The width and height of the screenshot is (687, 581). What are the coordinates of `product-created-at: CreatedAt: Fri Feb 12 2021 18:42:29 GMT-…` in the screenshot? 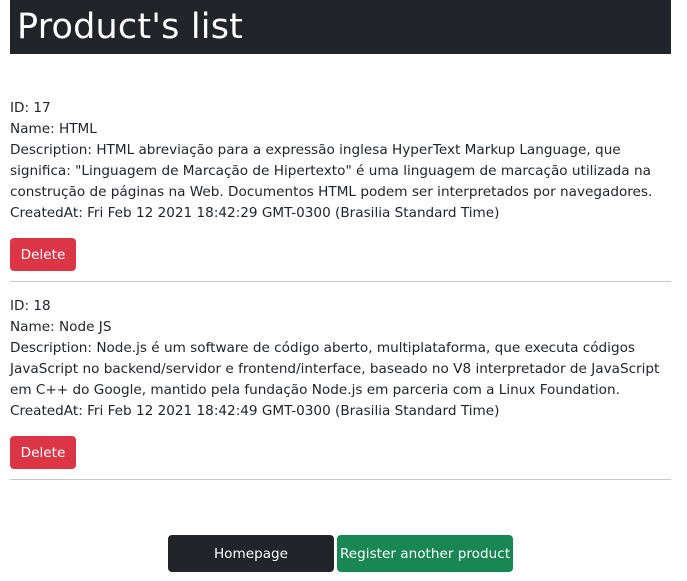 It's located at (255, 213).